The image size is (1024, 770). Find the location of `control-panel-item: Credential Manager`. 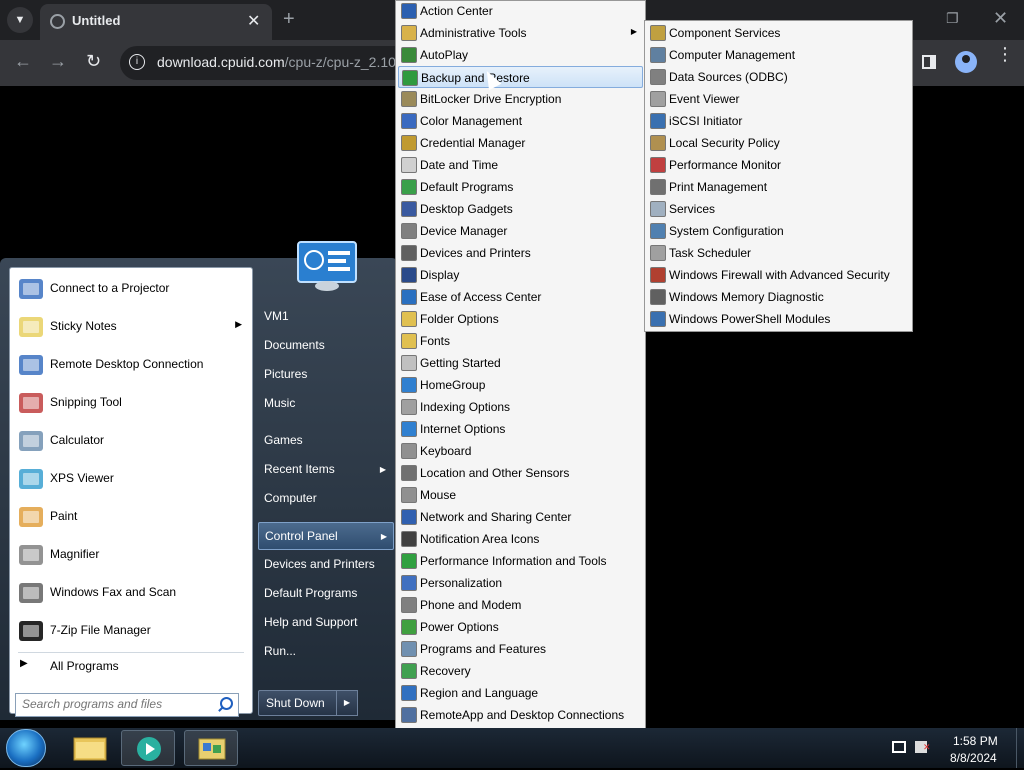

control-panel-item: Credential Manager is located at coordinates (520, 143).